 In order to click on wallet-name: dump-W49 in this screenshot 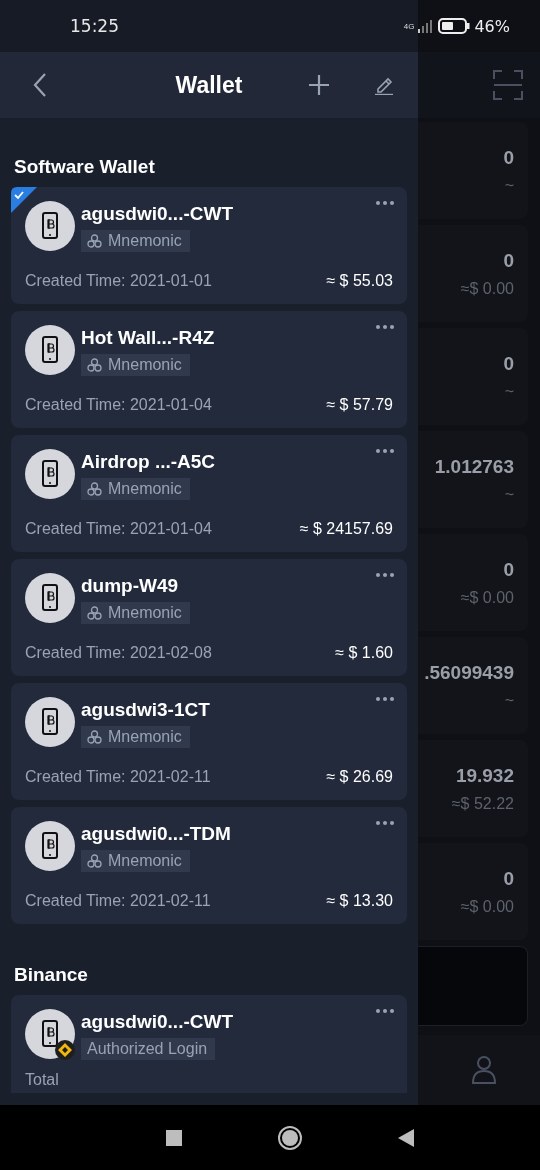, I will do `click(130, 585)`.